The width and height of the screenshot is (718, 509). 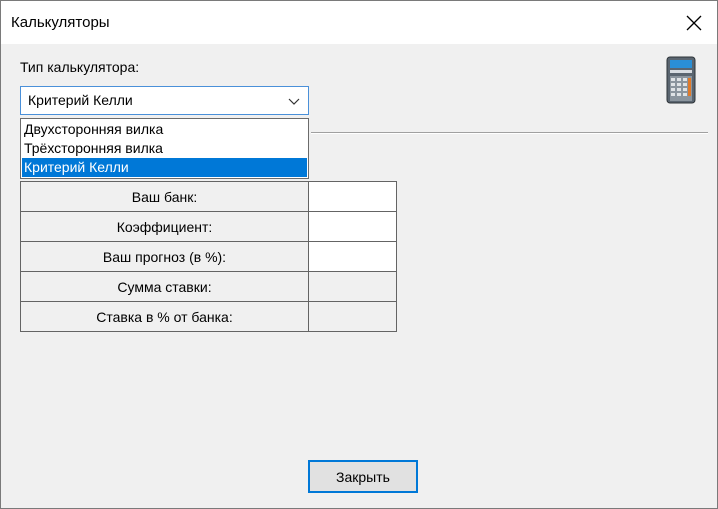 What do you see at coordinates (359, 22) in the screenshot?
I see `title-bar: Калькуляторы` at bounding box center [359, 22].